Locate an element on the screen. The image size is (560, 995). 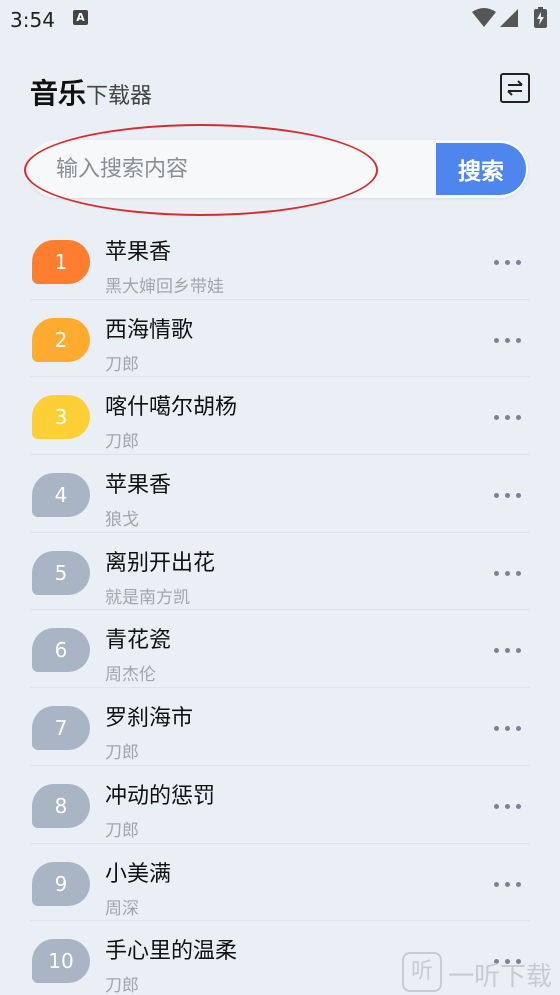
swap-button is located at coordinates (515, 88).